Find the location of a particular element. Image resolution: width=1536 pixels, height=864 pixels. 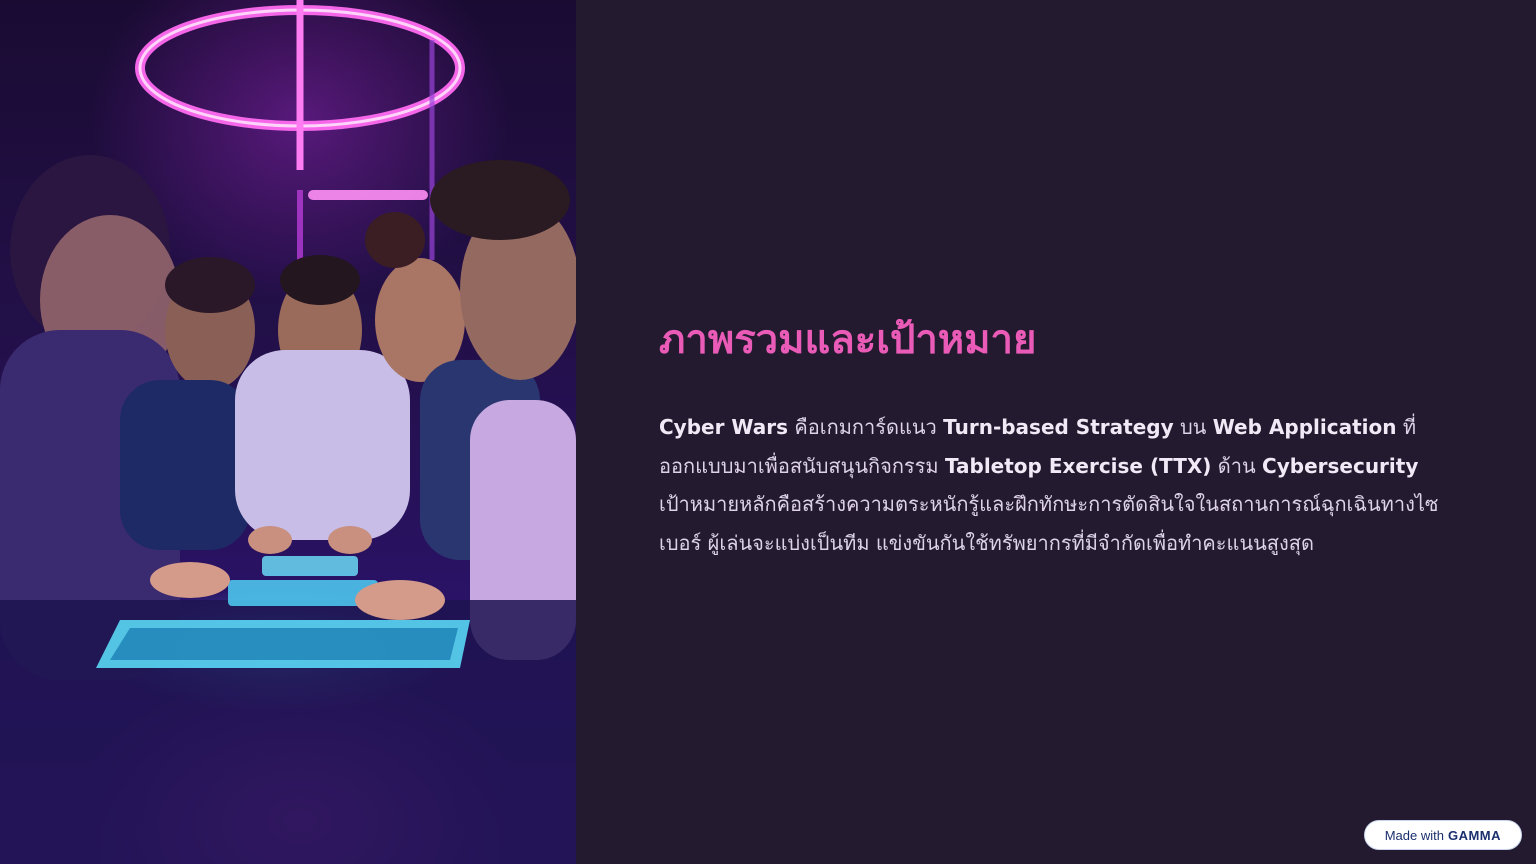

gamma-logo: GAMMA is located at coordinates (1474, 835).